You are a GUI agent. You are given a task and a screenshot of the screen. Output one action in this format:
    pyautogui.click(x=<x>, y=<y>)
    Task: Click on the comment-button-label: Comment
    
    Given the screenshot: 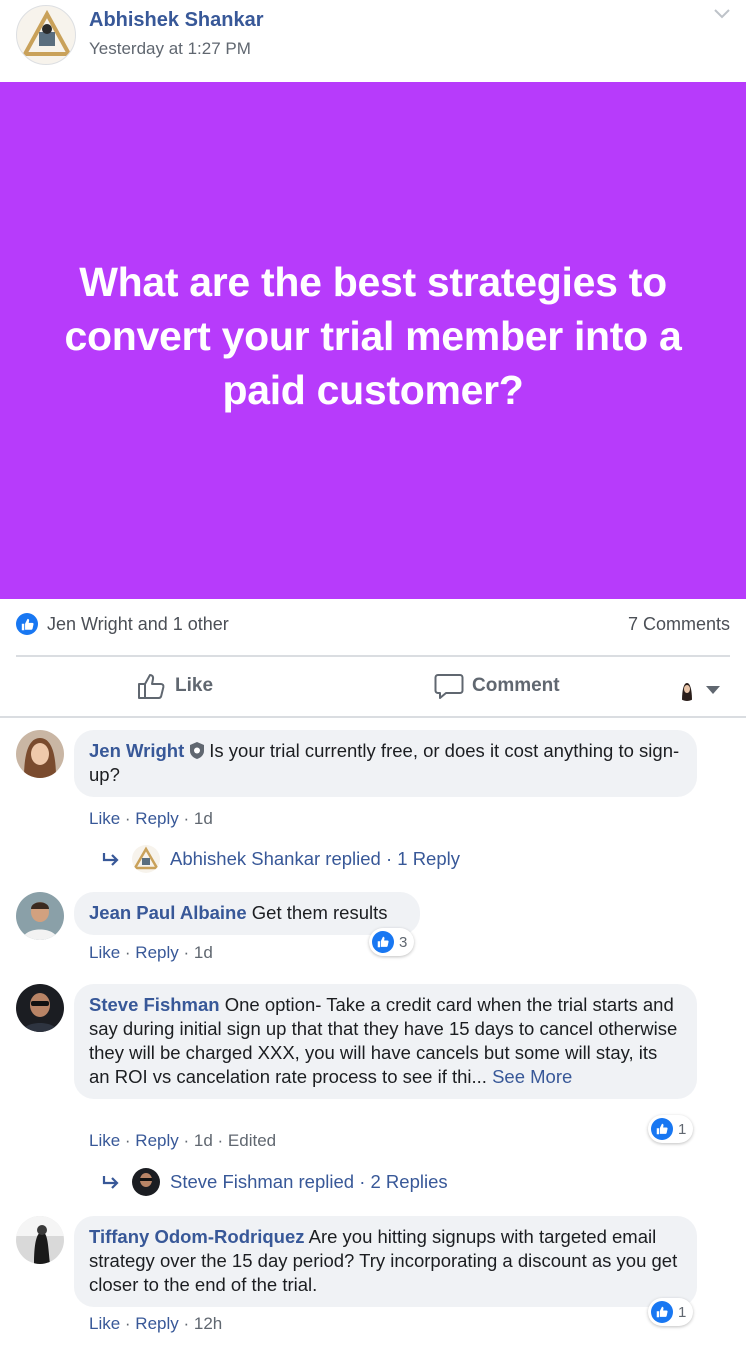 What is the action you would take?
    pyautogui.click(x=516, y=685)
    